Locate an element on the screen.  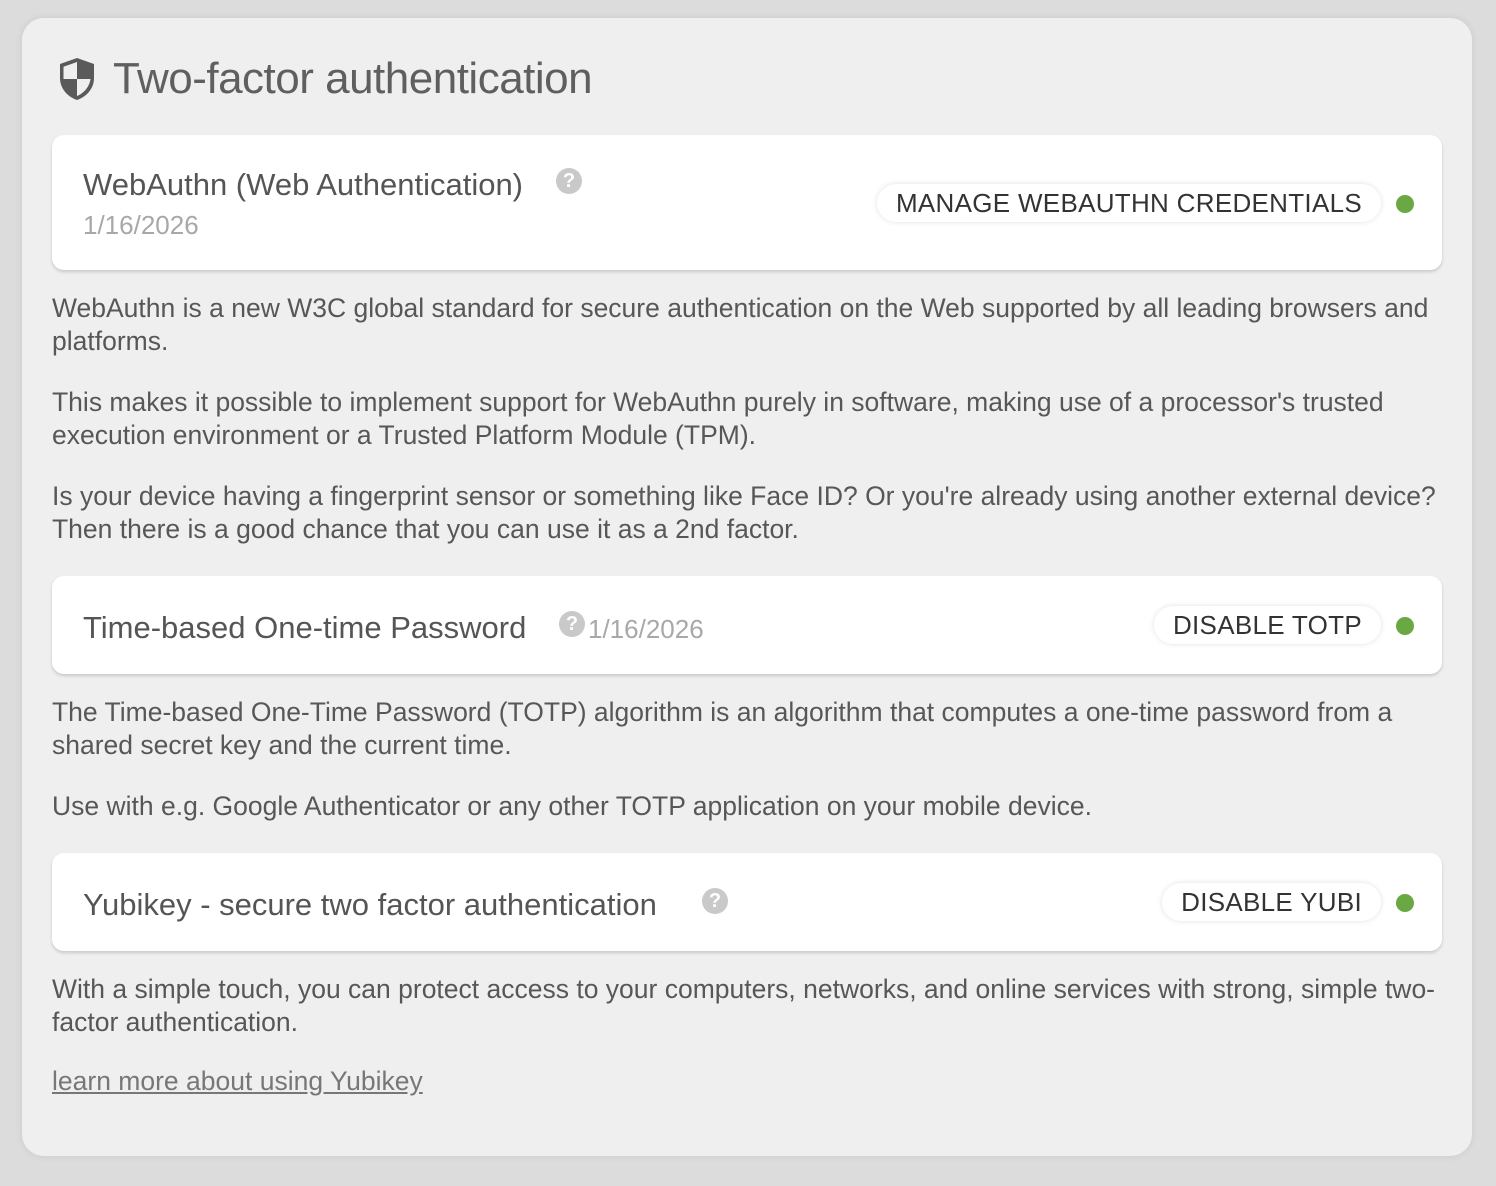
yubikey-status-dot is located at coordinates (1405, 903).